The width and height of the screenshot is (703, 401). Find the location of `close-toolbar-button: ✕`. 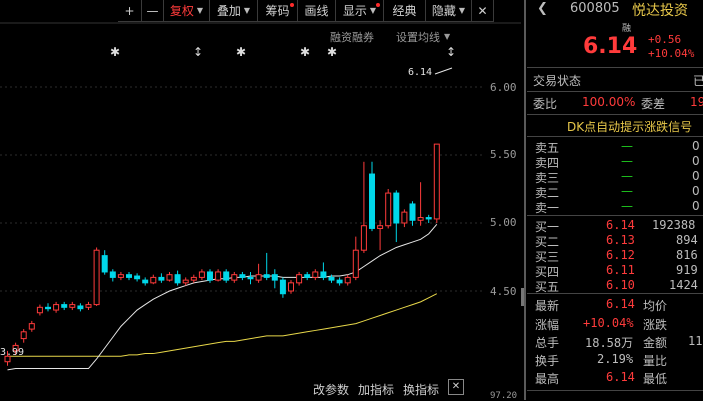

close-toolbar-button: ✕ is located at coordinates (483, 11).